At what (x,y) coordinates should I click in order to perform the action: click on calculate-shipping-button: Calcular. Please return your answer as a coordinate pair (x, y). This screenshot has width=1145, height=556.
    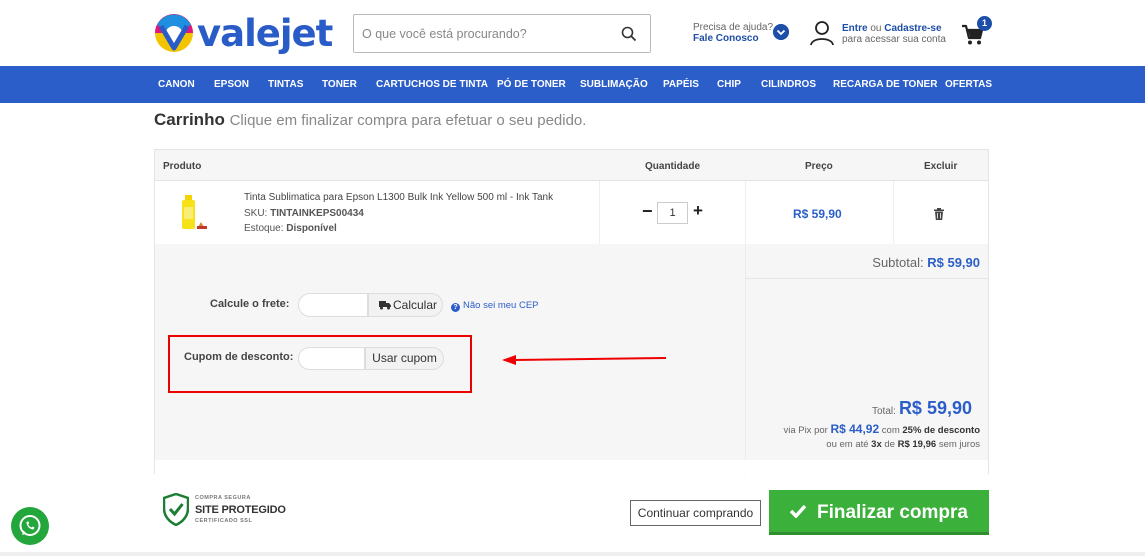
    Looking at the image, I should click on (405, 305).